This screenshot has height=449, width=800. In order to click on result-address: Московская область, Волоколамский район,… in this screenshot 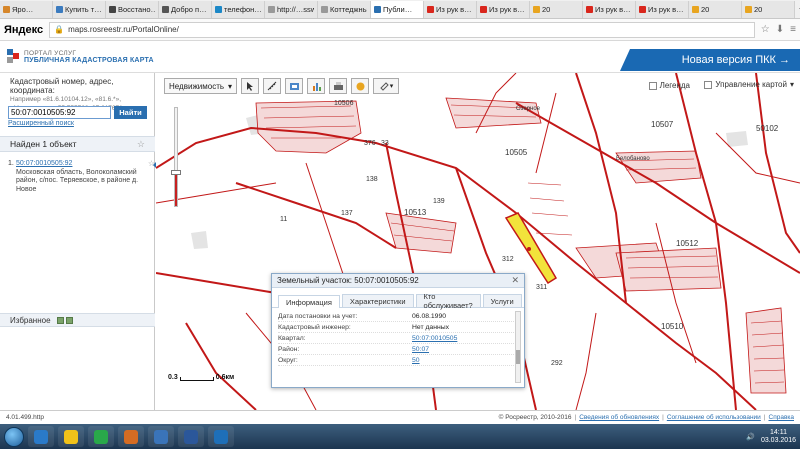, I will do `click(77, 180)`.